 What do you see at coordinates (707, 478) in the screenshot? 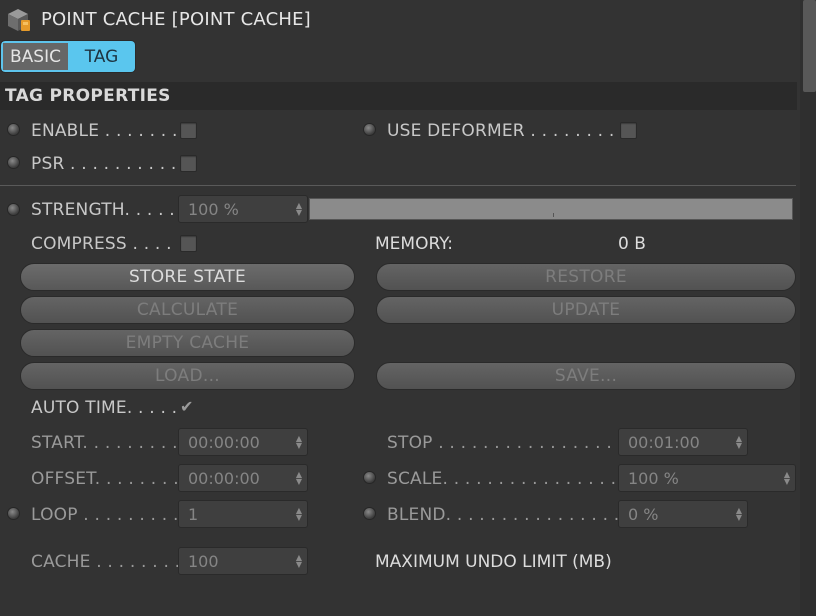
I see `scale-field: 100 % ▲ ▼` at bounding box center [707, 478].